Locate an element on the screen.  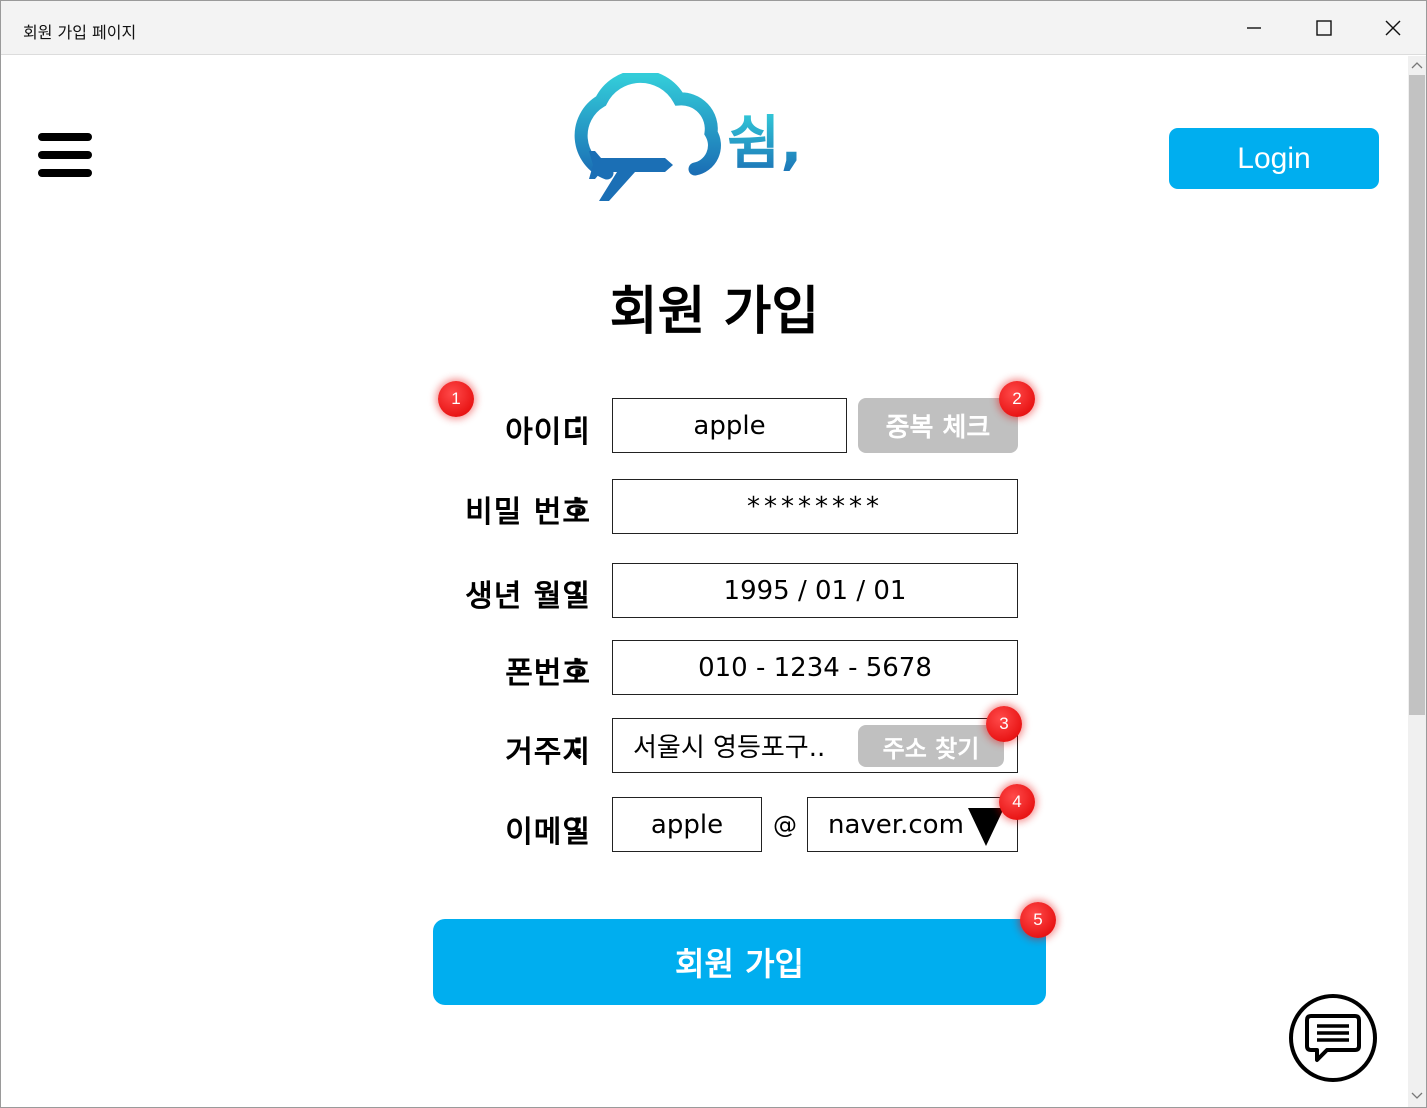
svg-text: 쉼, is located at coordinates (764, 143).